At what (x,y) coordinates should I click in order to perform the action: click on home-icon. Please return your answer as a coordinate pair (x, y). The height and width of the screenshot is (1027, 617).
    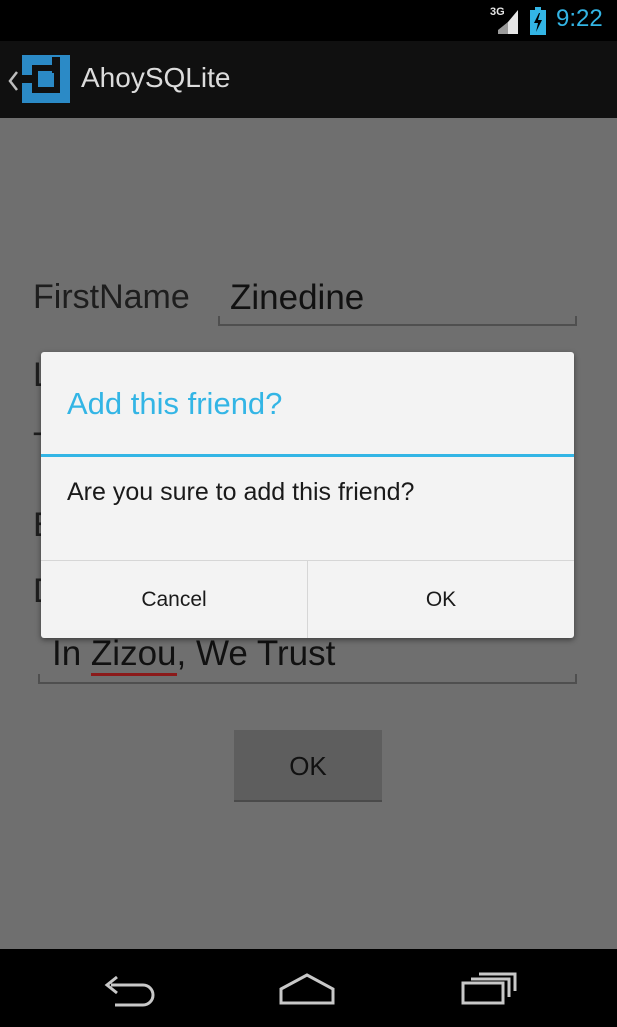
    Looking at the image, I should click on (307, 989).